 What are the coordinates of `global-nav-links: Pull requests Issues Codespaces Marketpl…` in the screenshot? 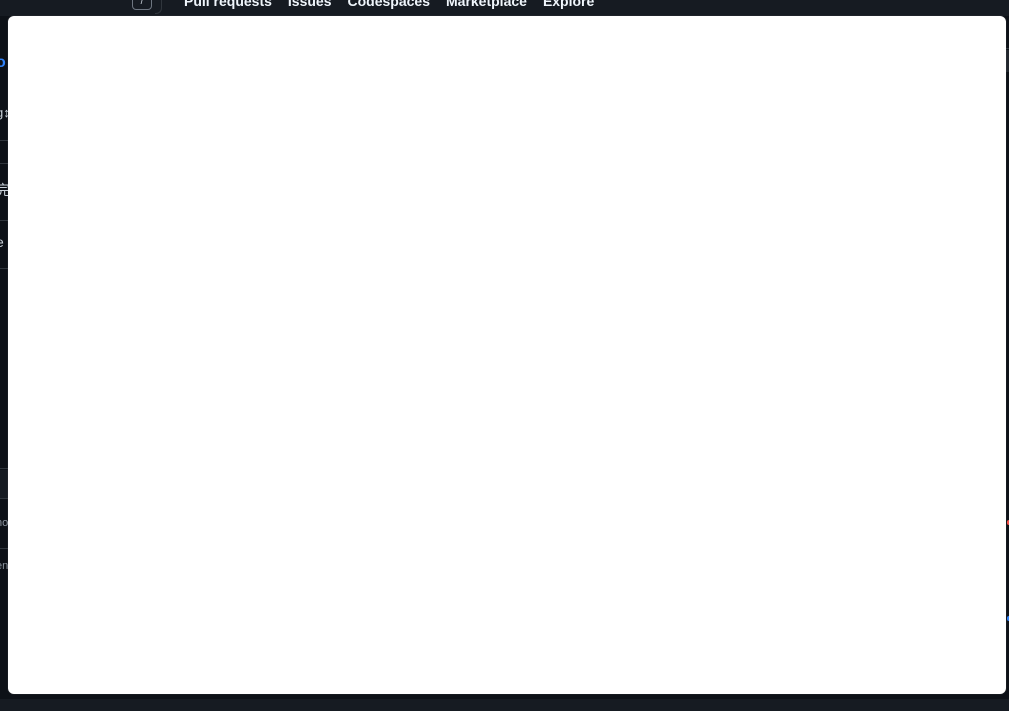 It's located at (389, 4).